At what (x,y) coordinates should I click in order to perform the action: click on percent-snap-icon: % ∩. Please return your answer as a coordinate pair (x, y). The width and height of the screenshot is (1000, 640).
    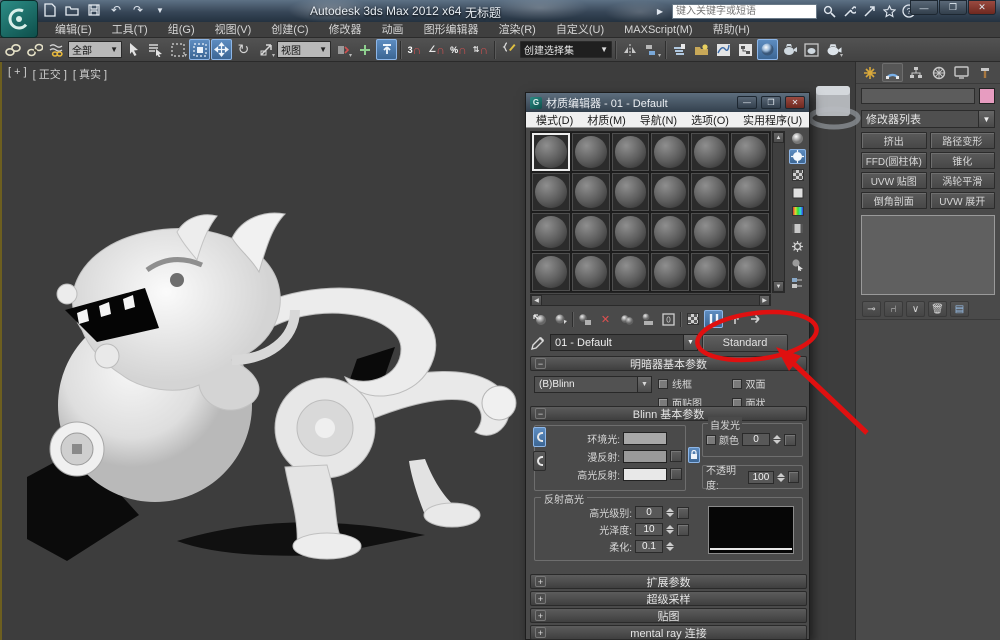
    Looking at the image, I should click on (458, 49).